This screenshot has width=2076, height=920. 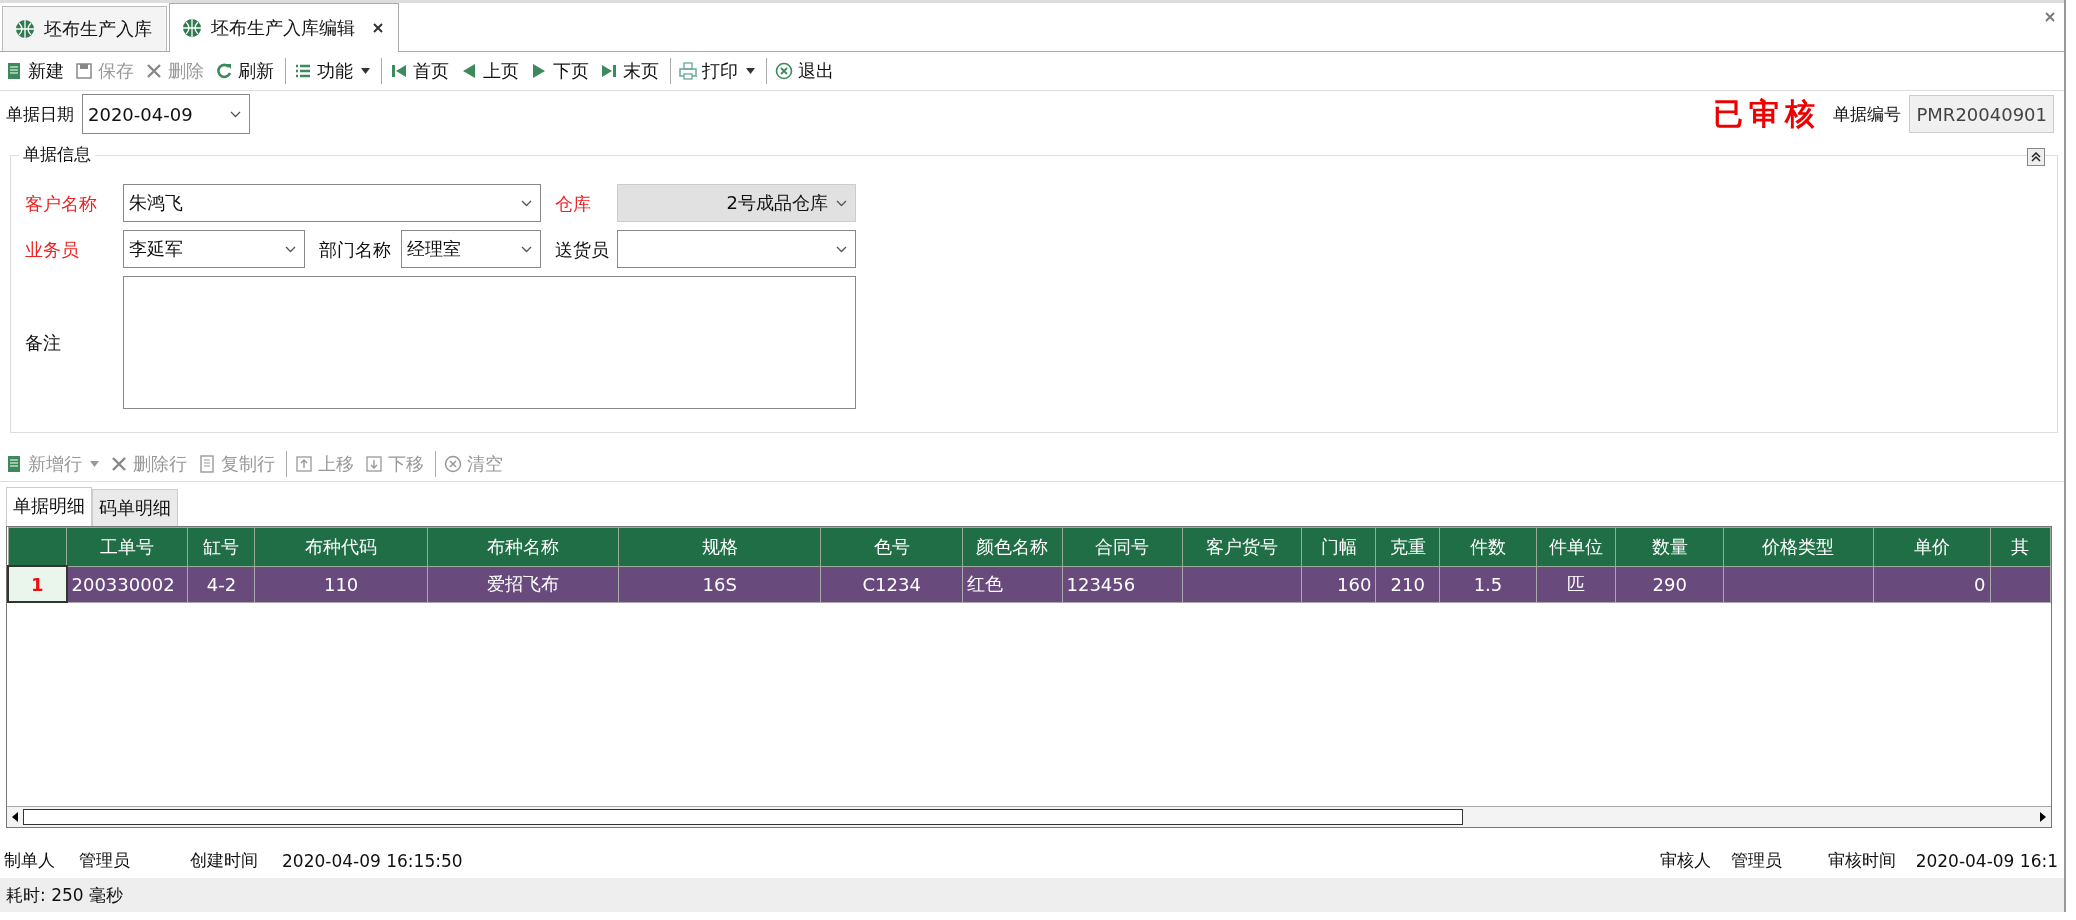 I want to click on field-label: 客户名称, so click(x=61, y=204).